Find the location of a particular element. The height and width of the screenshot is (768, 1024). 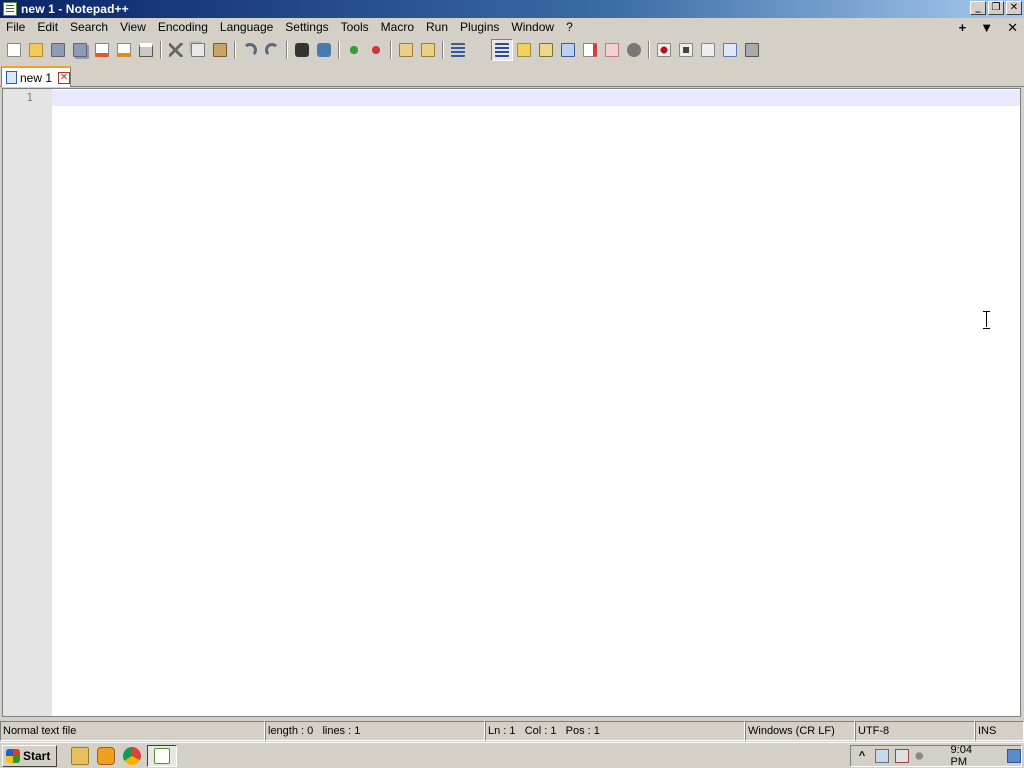

menu-help: ? is located at coordinates (569, 27).